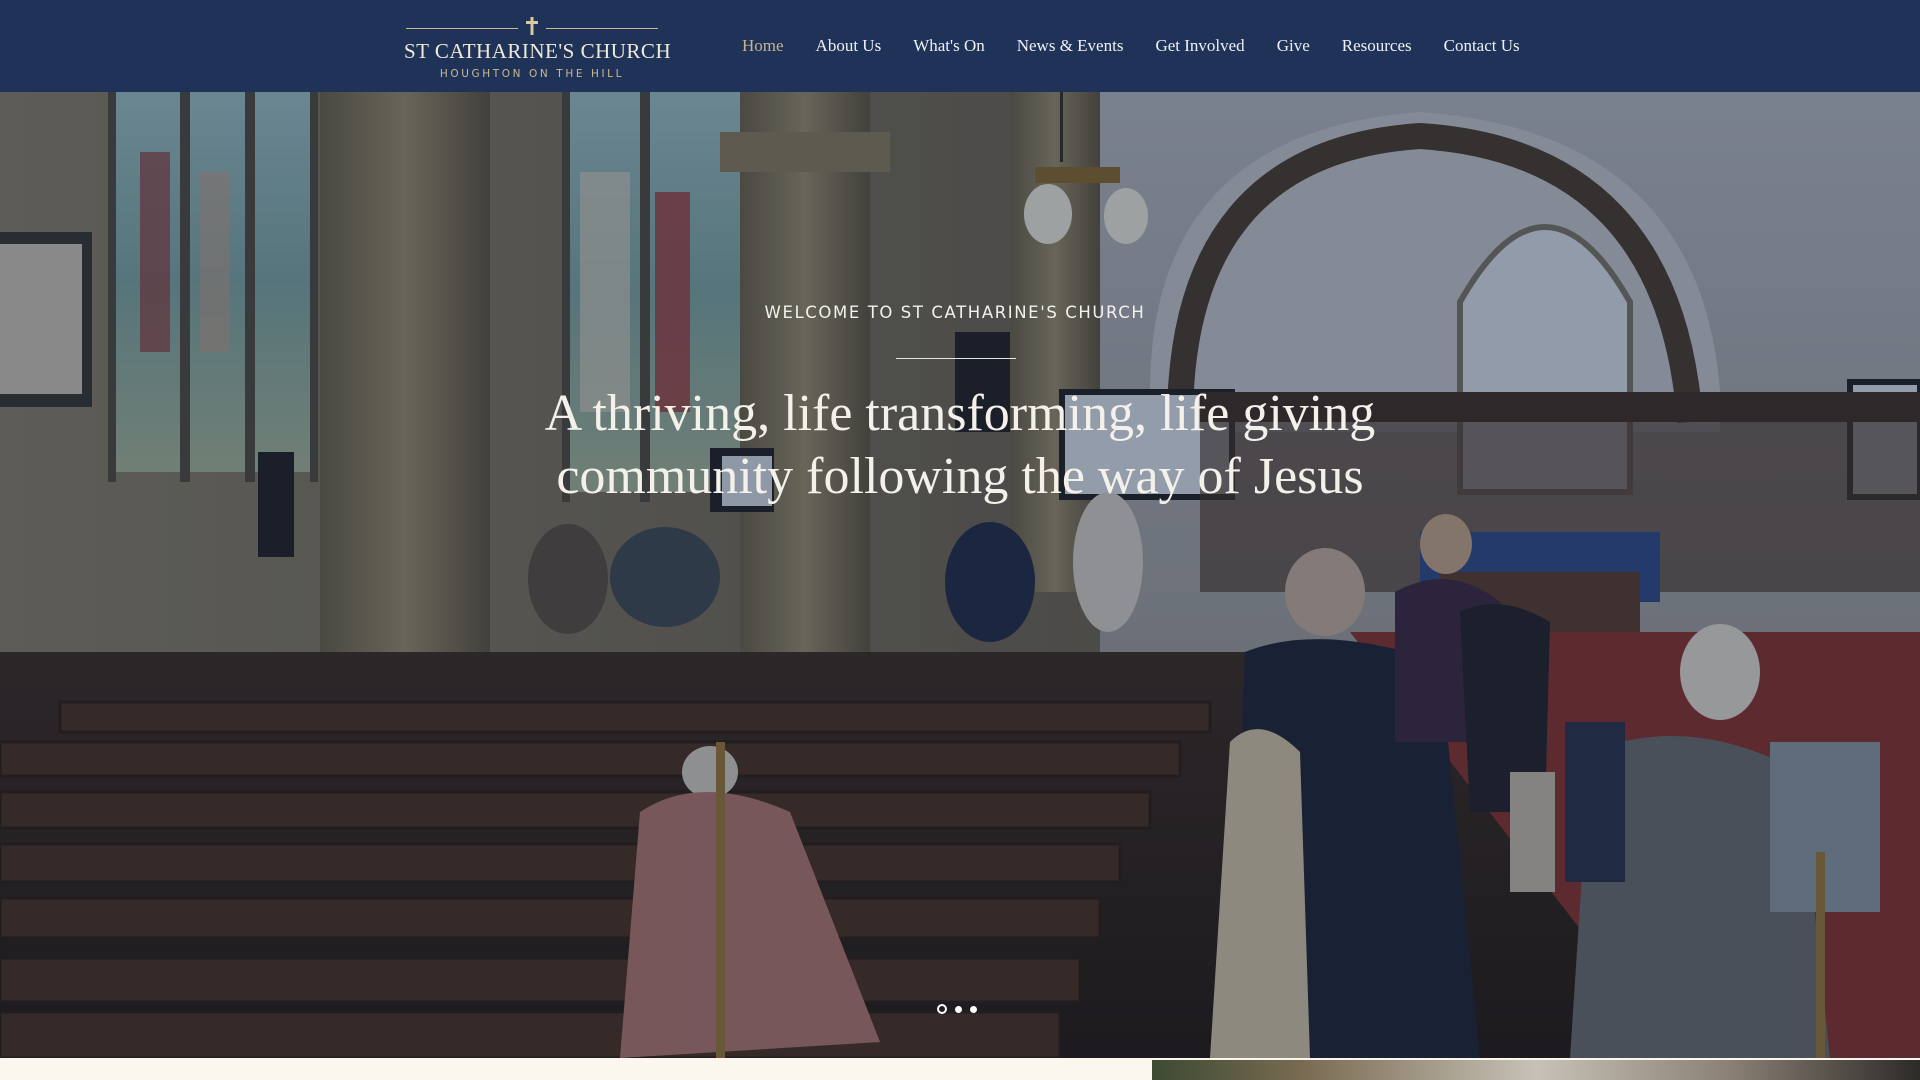  Describe the element at coordinates (763, 46) in the screenshot. I see `nav-item-home: Home` at that location.